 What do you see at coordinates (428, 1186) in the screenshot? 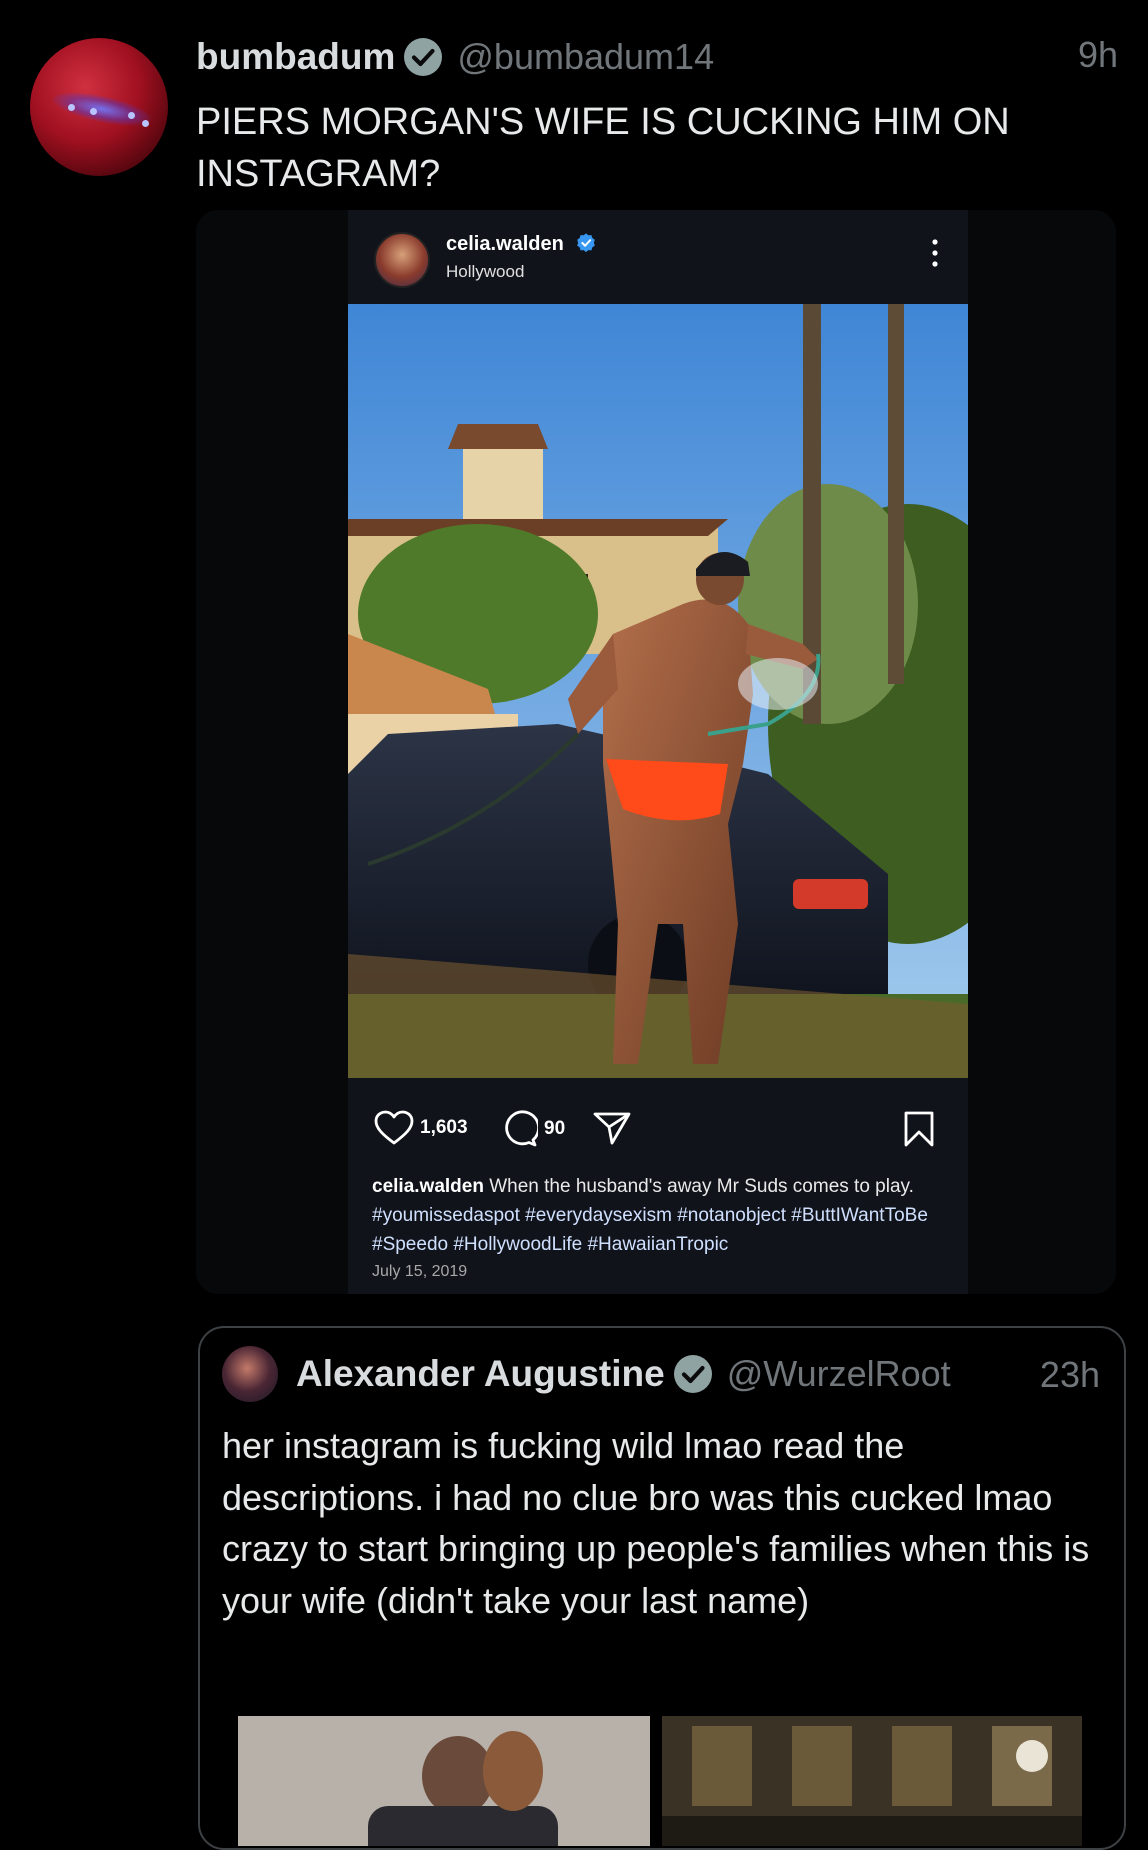
I see `caption-username: celia.walden` at bounding box center [428, 1186].